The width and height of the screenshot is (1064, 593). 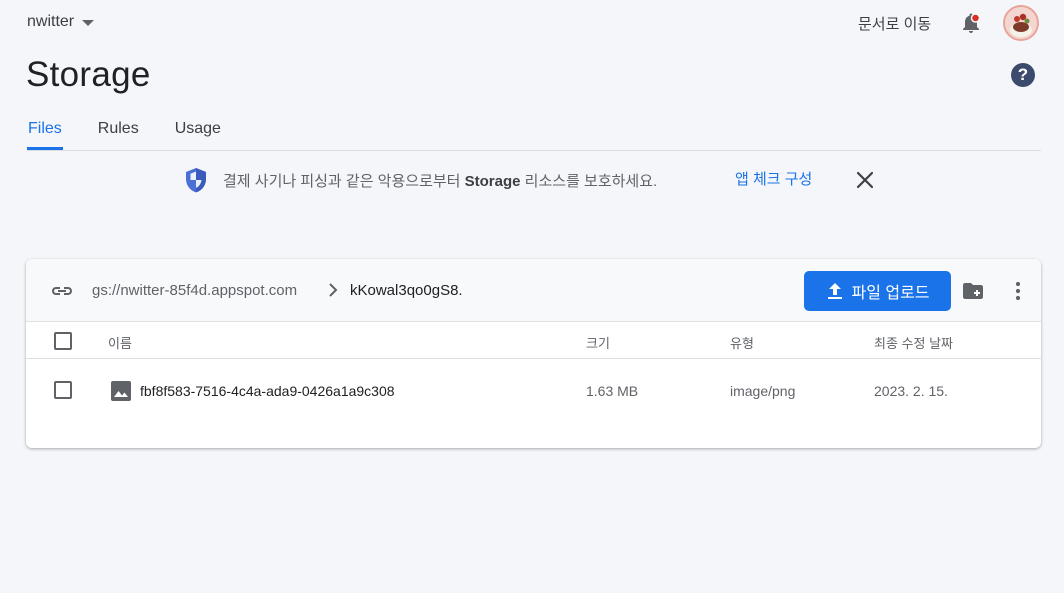 What do you see at coordinates (835, 291) in the screenshot?
I see `upload-icon` at bounding box center [835, 291].